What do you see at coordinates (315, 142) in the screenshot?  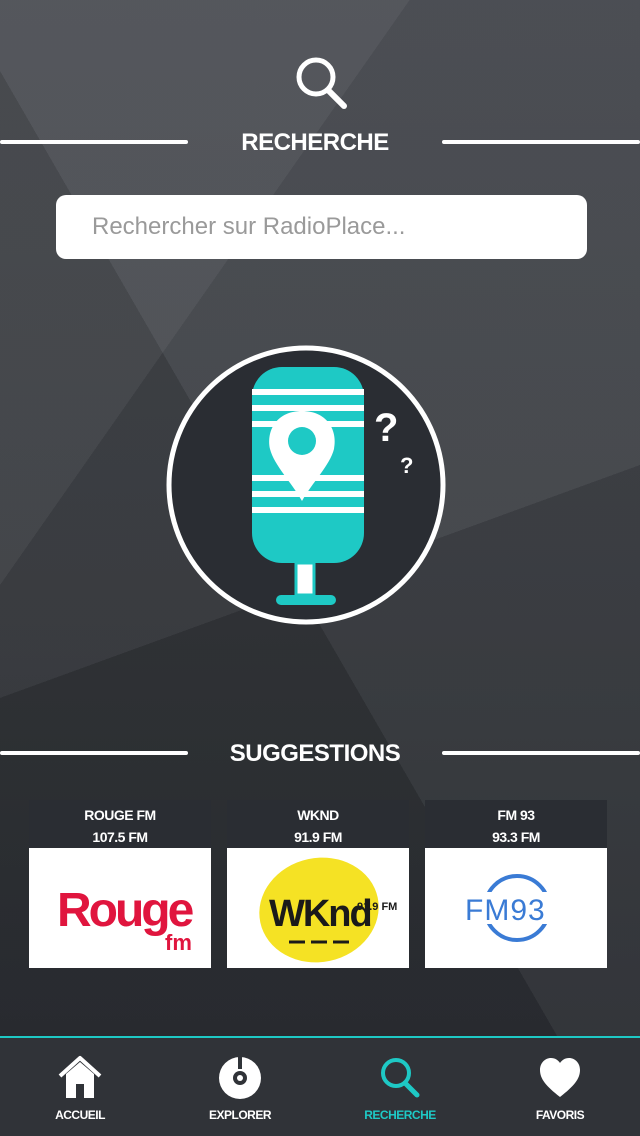 I see `page-title: RECHERCHE` at bounding box center [315, 142].